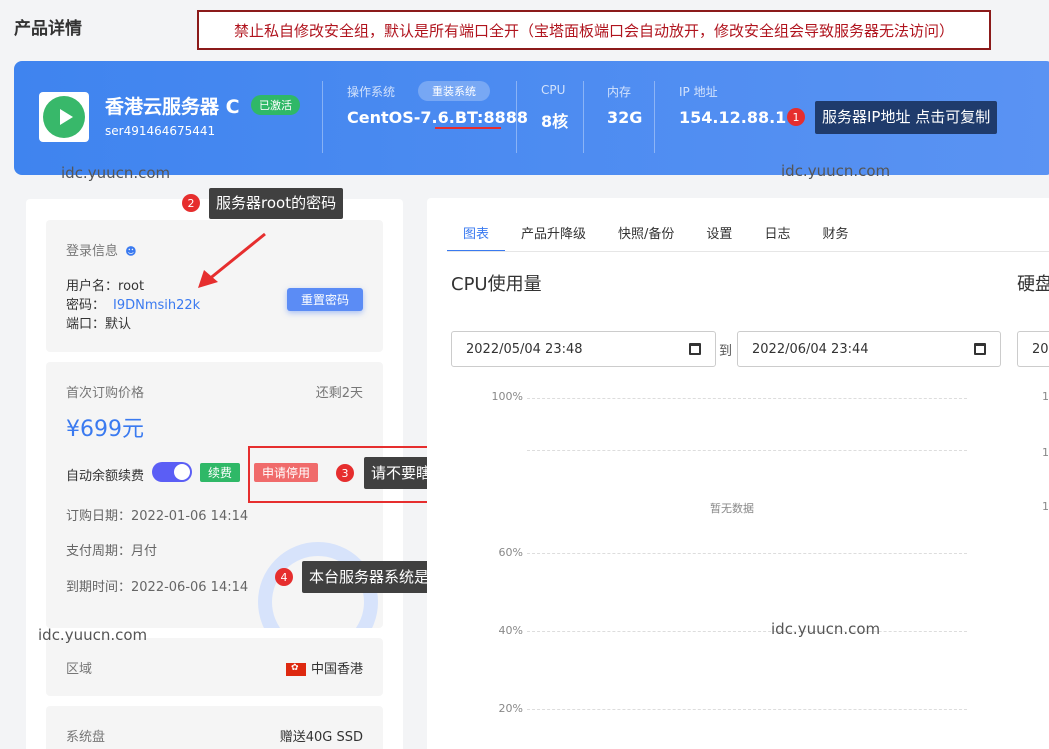  Describe the element at coordinates (496, 284) in the screenshot. I see `cpu-chart-title: CPU使用量` at that location.